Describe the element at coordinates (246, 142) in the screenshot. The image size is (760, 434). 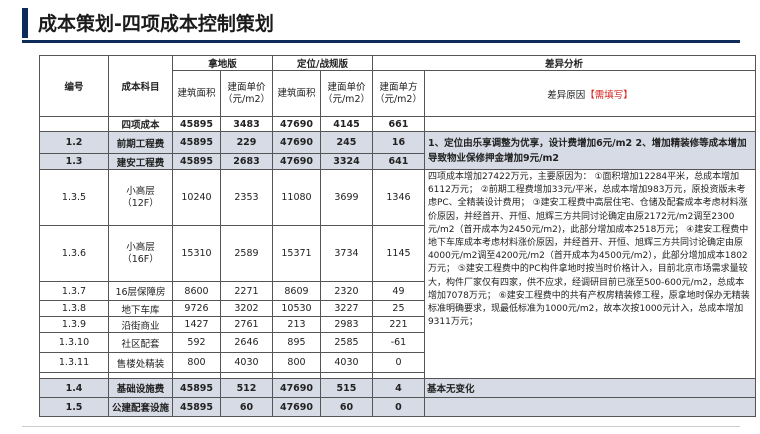
I see `row-price-land: 229` at that location.